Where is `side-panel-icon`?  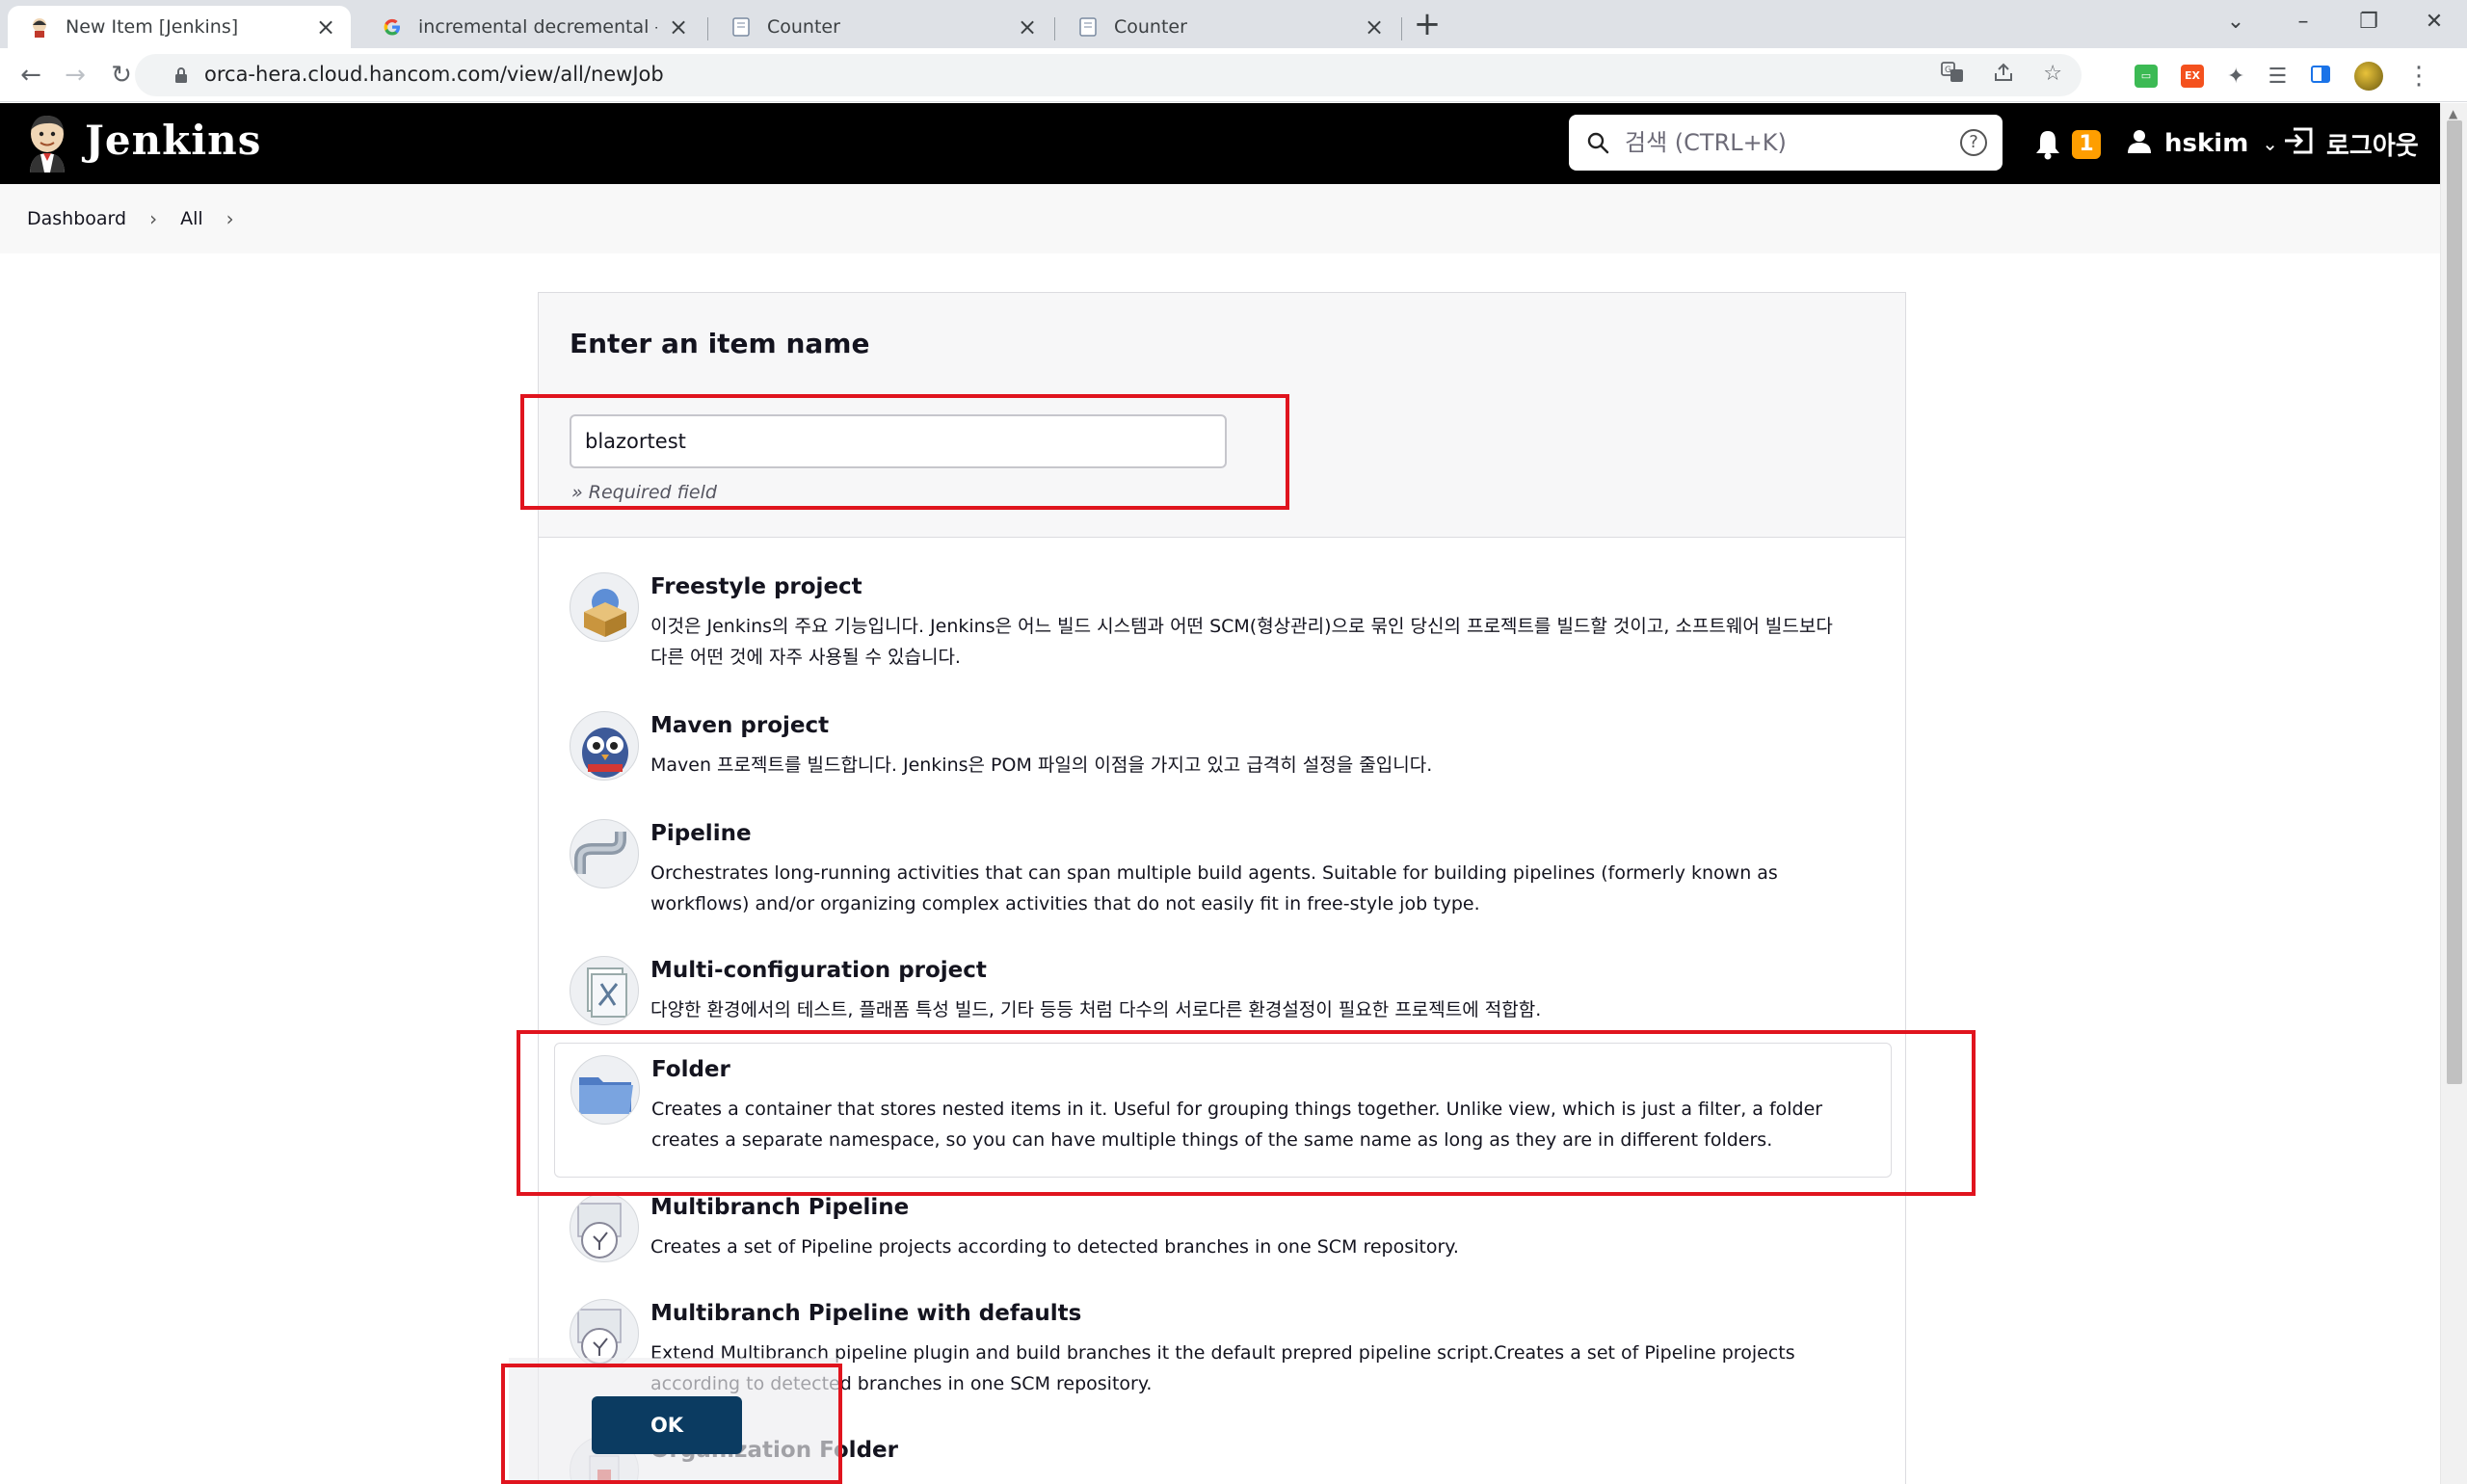
side-panel-icon is located at coordinates (2320, 76).